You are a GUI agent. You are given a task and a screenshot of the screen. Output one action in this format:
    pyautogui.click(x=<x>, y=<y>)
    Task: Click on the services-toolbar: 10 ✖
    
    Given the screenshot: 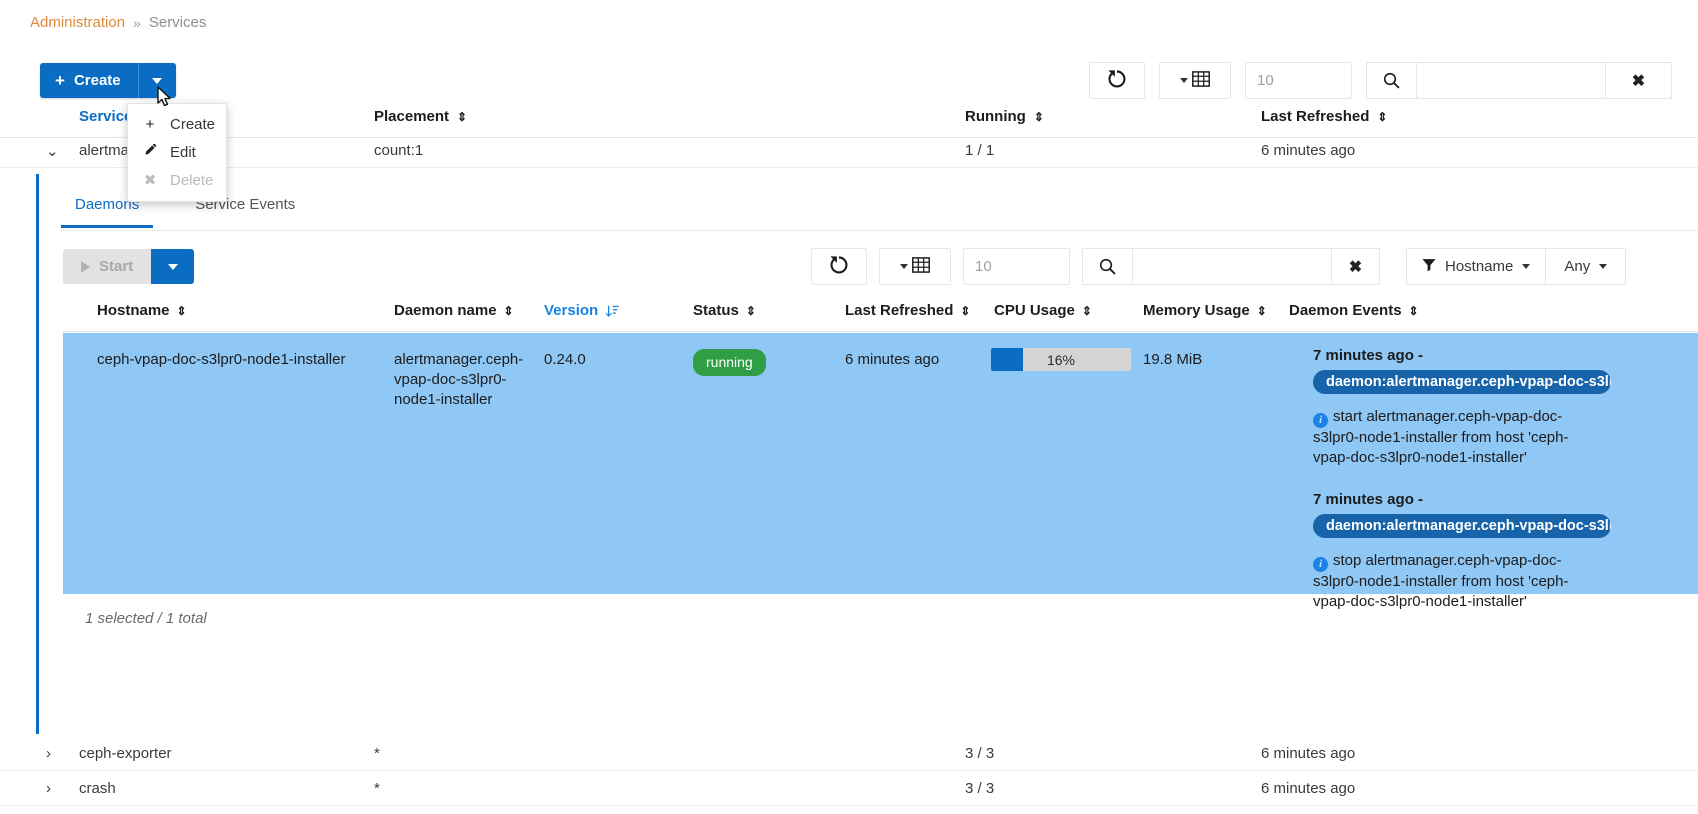 What is the action you would take?
    pyautogui.click(x=1380, y=80)
    